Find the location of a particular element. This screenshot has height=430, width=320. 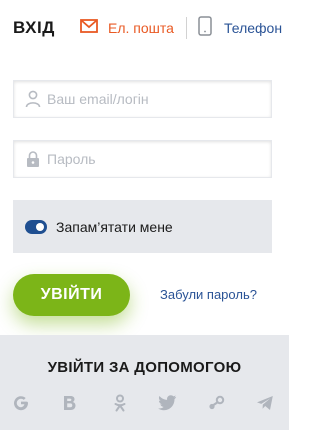

tab-phone-label: Телефон is located at coordinates (253, 28).